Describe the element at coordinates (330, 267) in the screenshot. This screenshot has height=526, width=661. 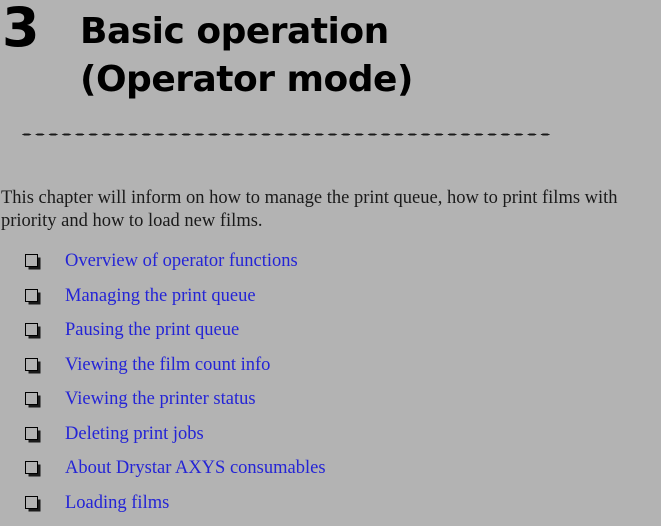
I see `list-item: Overview of operator functions` at that location.